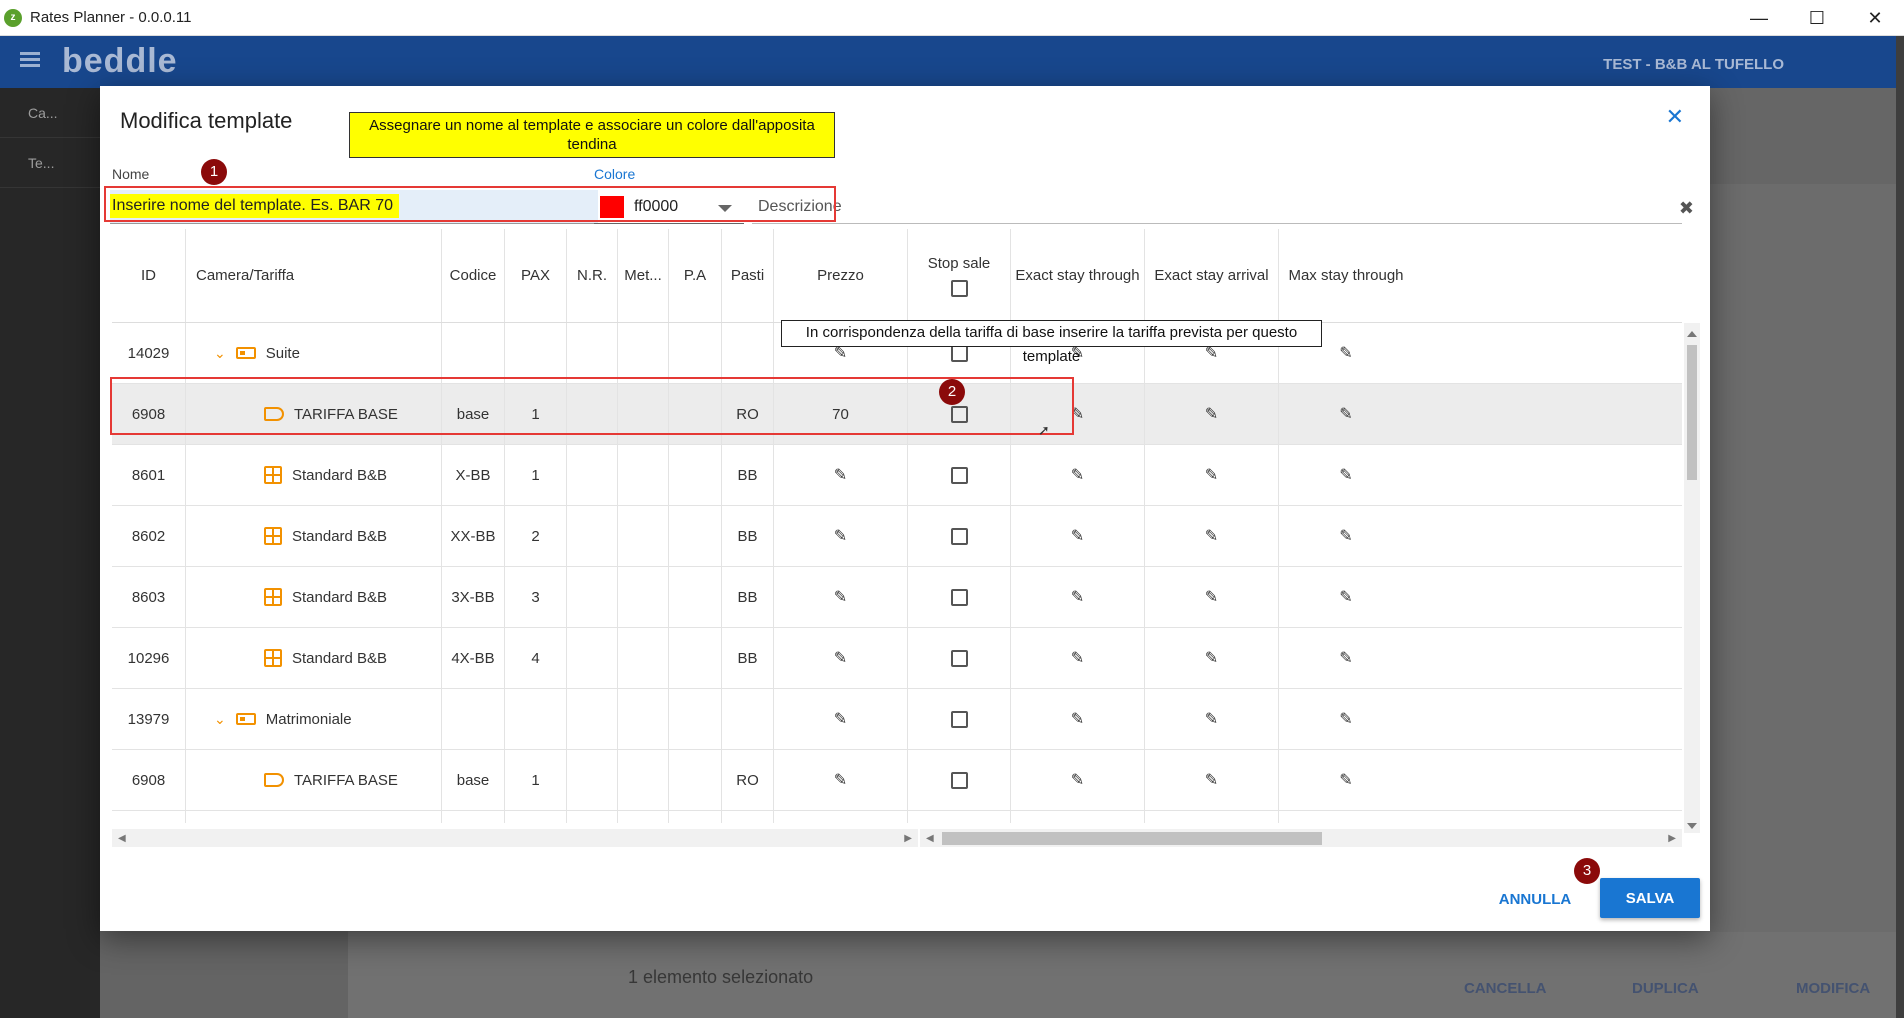 This screenshot has width=1904, height=1018. I want to click on close-icon: ✕, so click(1675, 117).